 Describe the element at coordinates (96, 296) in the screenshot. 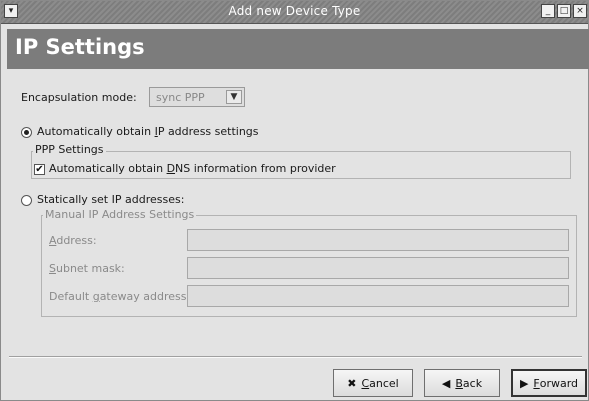

I see `gateway-label-mnemonic: g` at that location.